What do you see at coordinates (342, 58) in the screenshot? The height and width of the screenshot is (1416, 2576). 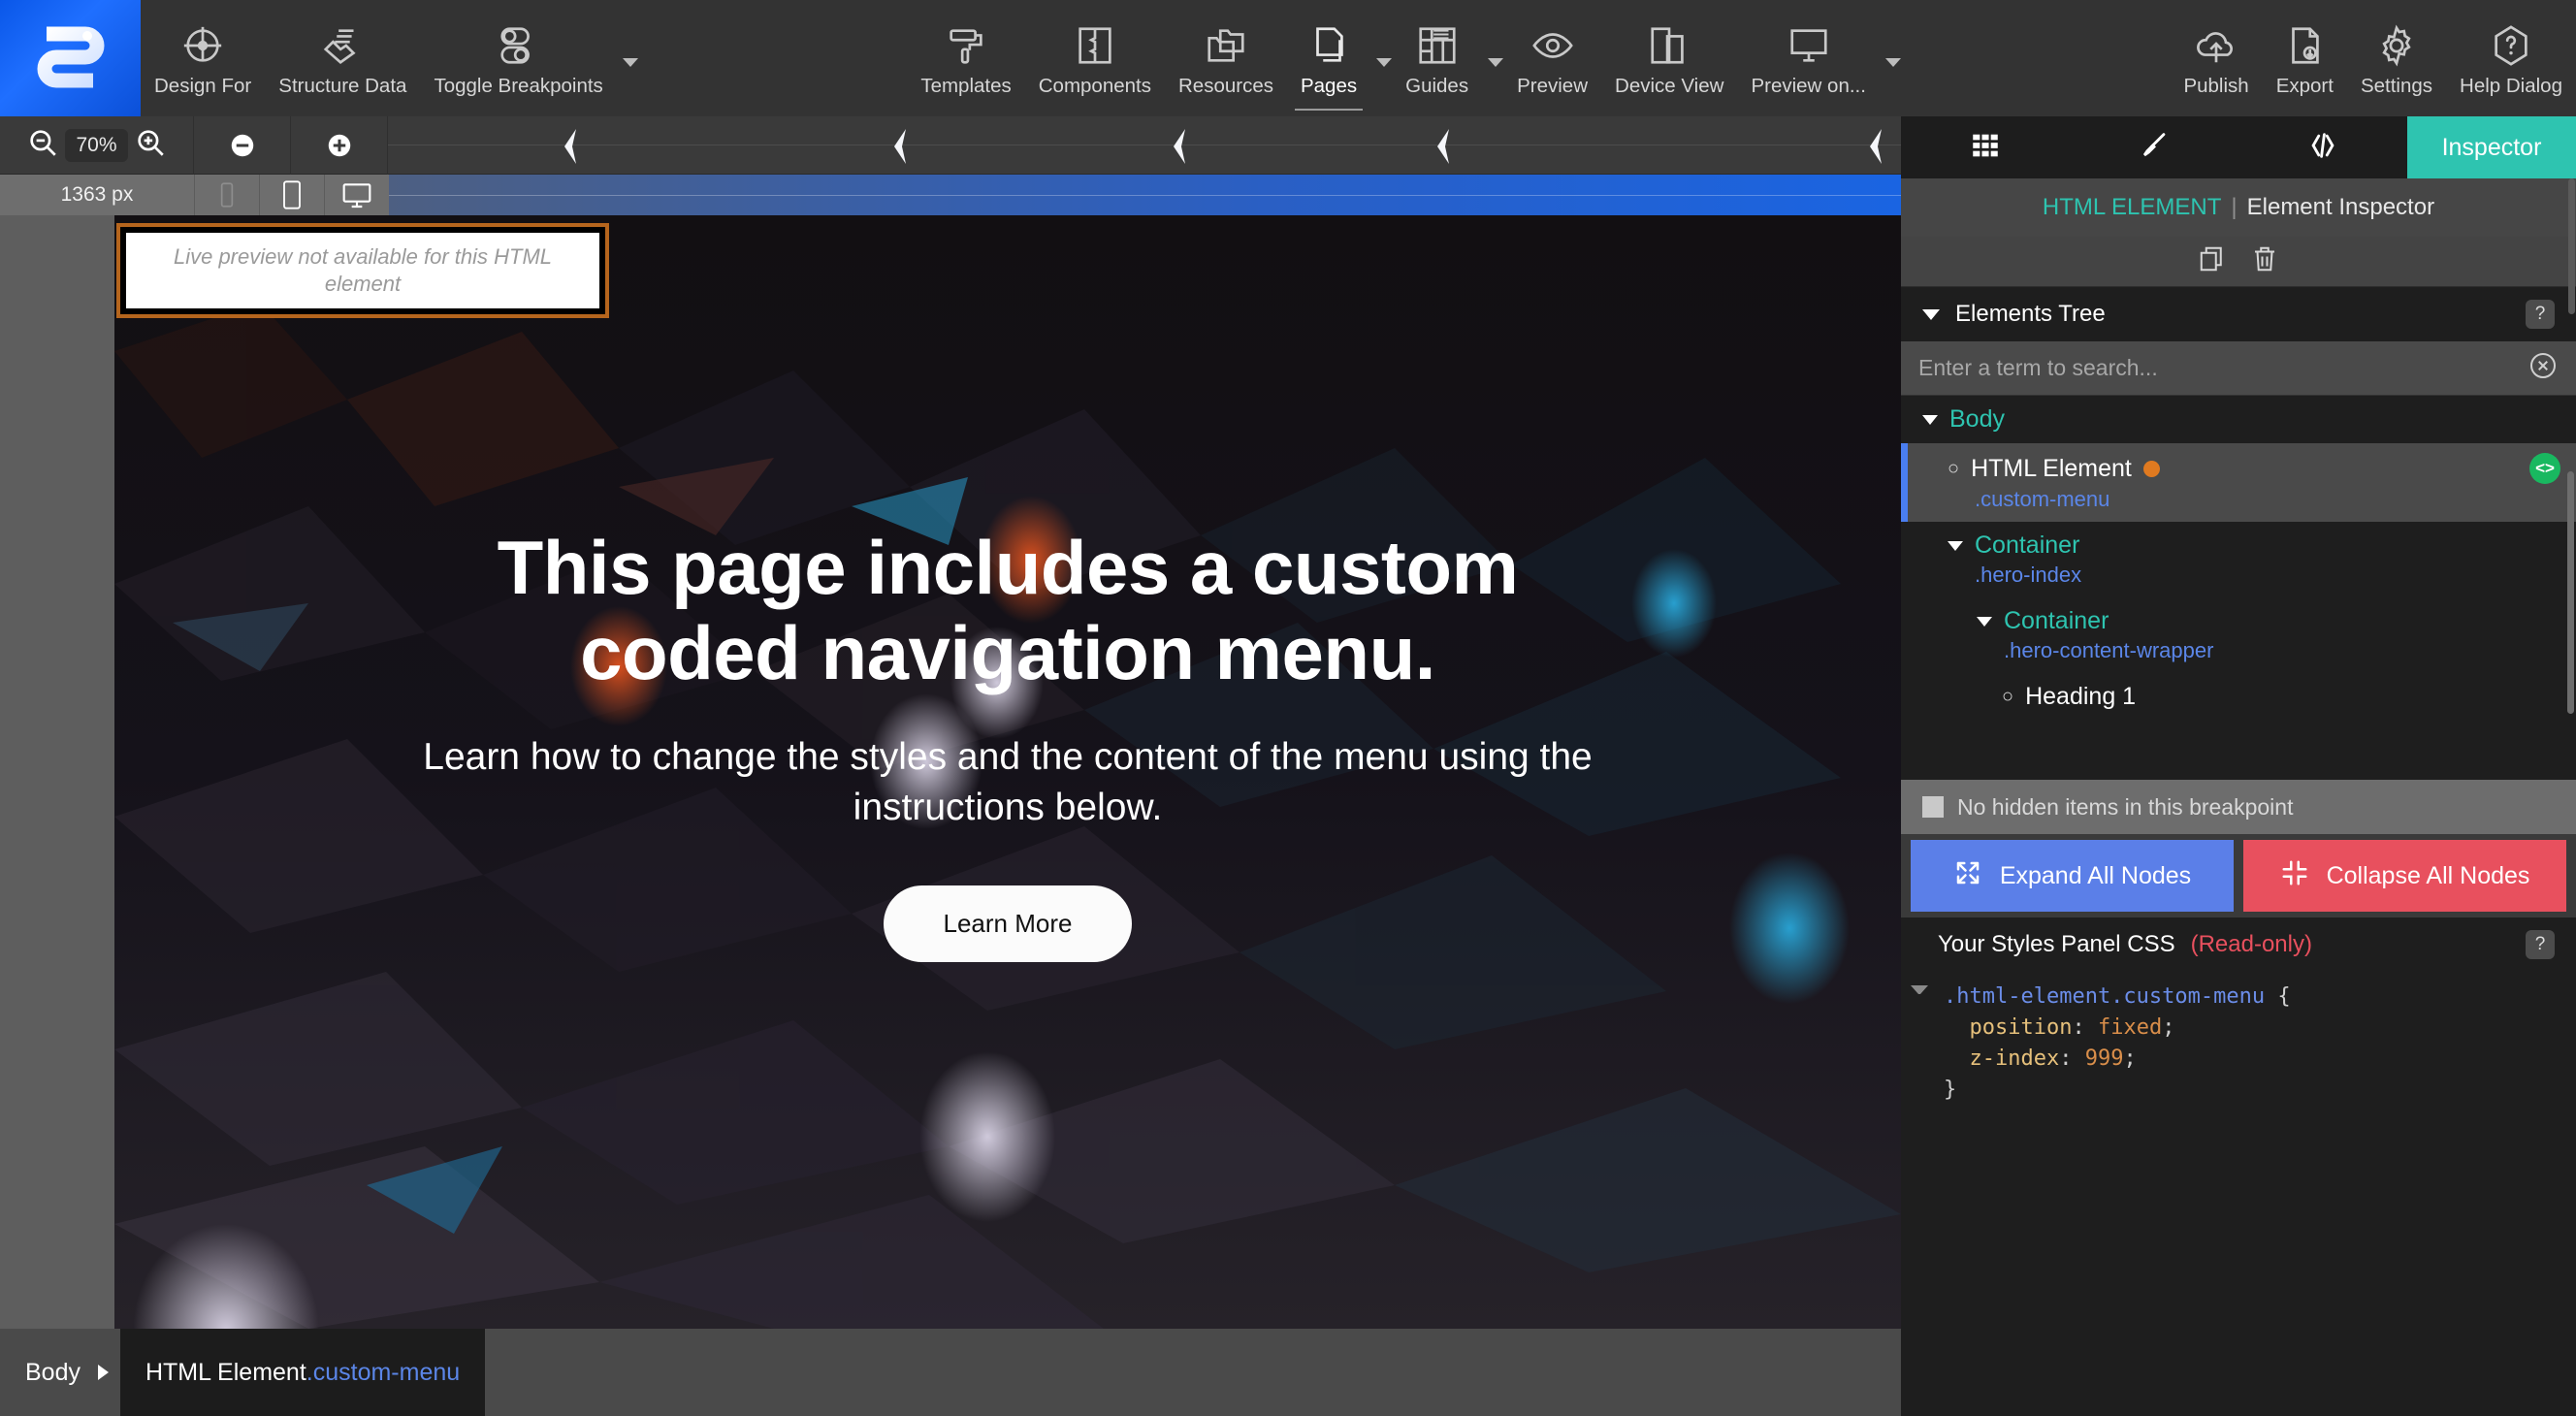 I see `toolbar-structure-data: Structure Data` at bounding box center [342, 58].